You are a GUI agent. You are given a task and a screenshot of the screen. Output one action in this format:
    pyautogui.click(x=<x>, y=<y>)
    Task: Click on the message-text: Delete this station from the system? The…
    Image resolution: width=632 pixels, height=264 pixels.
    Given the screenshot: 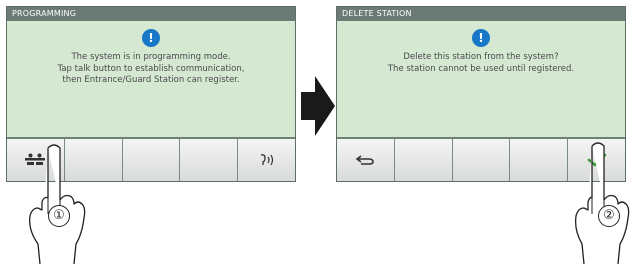 What is the action you would take?
    pyautogui.click(x=481, y=63)
    